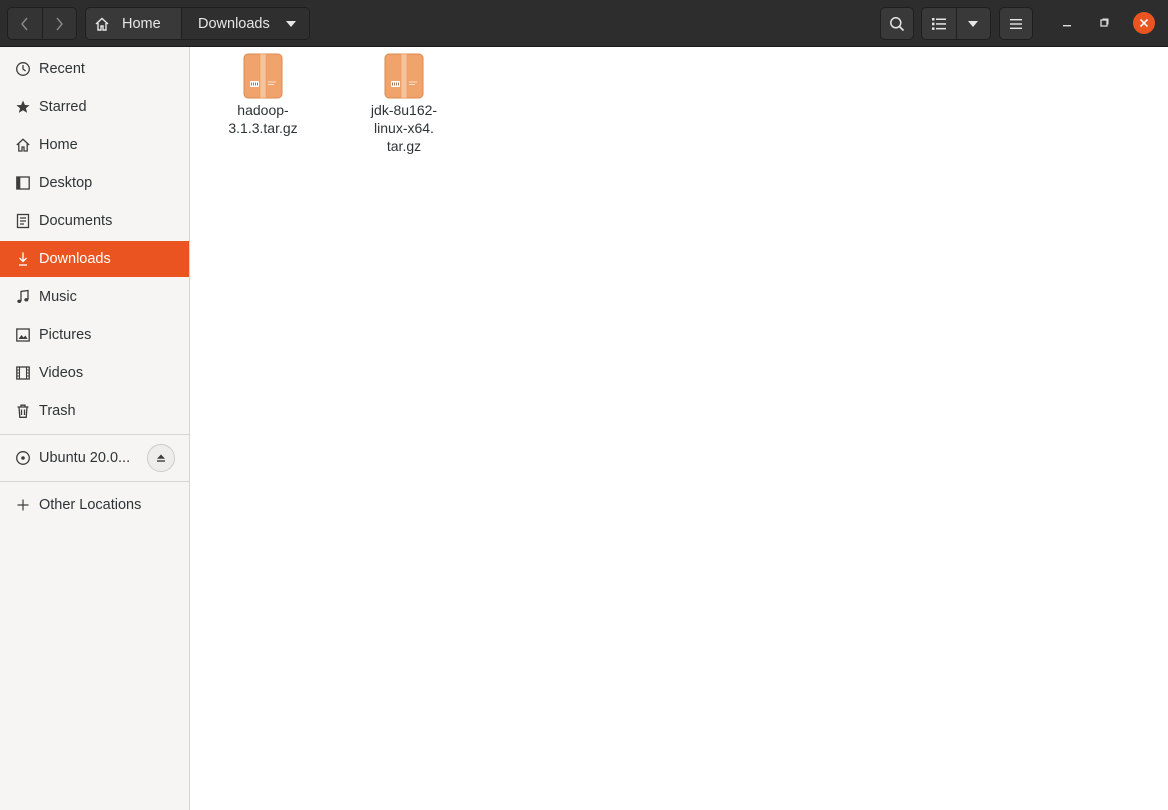  I want to click on file-name: hadoop- 3.1.3.tar.gz, so click(263, 119).